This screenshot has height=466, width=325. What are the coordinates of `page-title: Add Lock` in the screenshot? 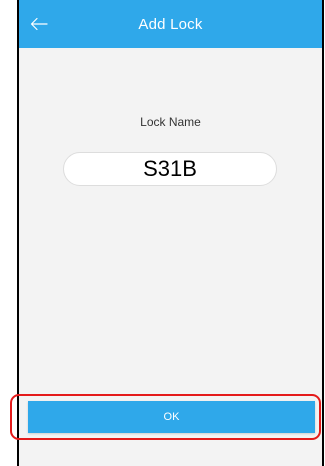 It's located at (170, 24).